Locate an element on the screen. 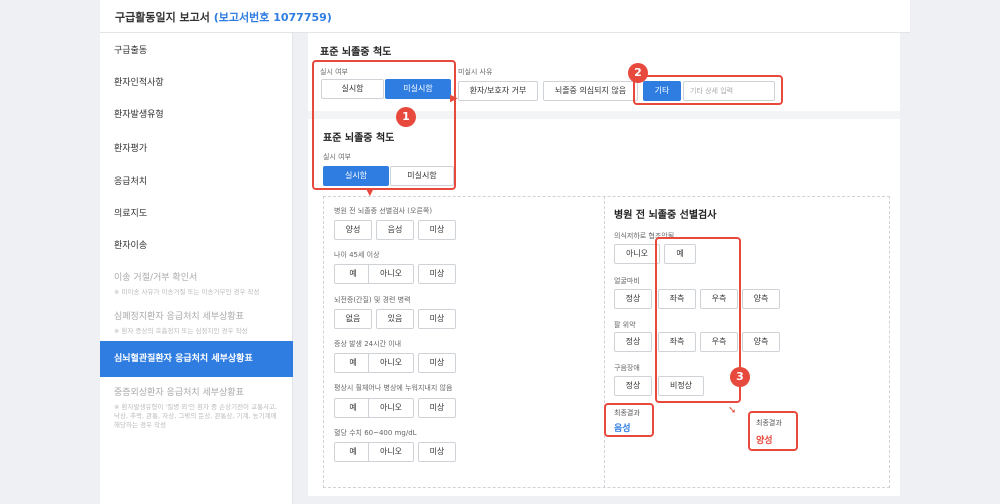 The width and height of the screenshot is (1000, 504). q-seizure-yes: 있음 is located at coordinates (395, 319).